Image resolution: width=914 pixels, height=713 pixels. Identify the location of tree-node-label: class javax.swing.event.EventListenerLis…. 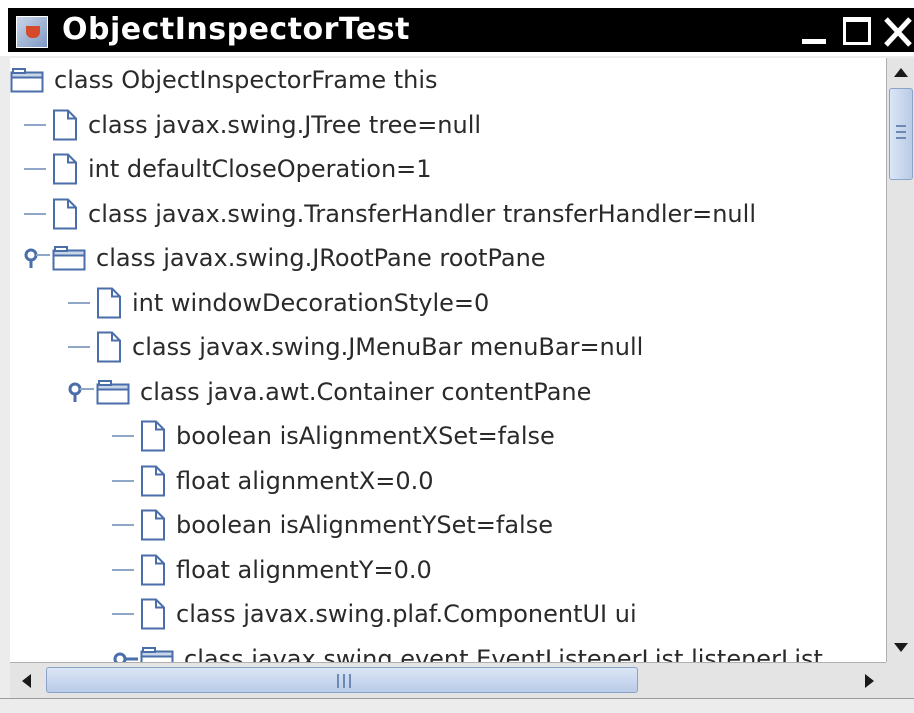
(503, 653).